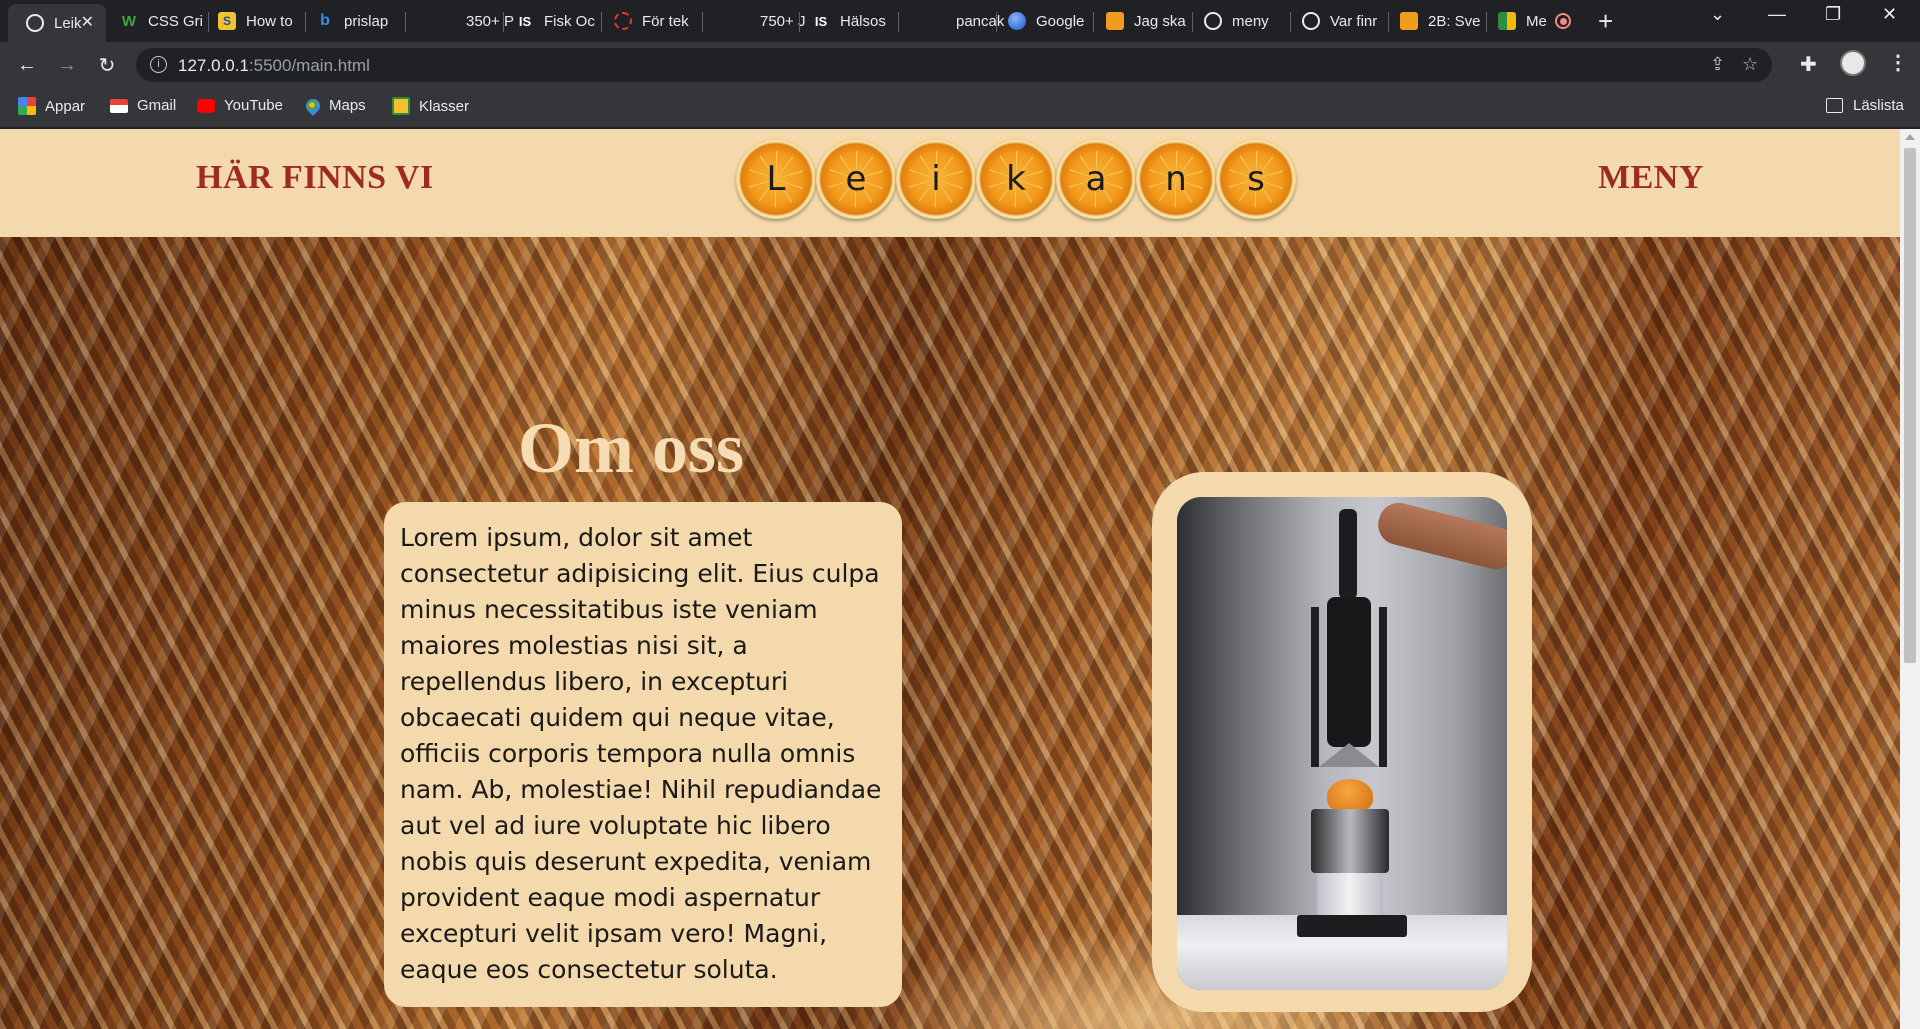  I want to click on tab-how-to: S How to, so click(252, 21).